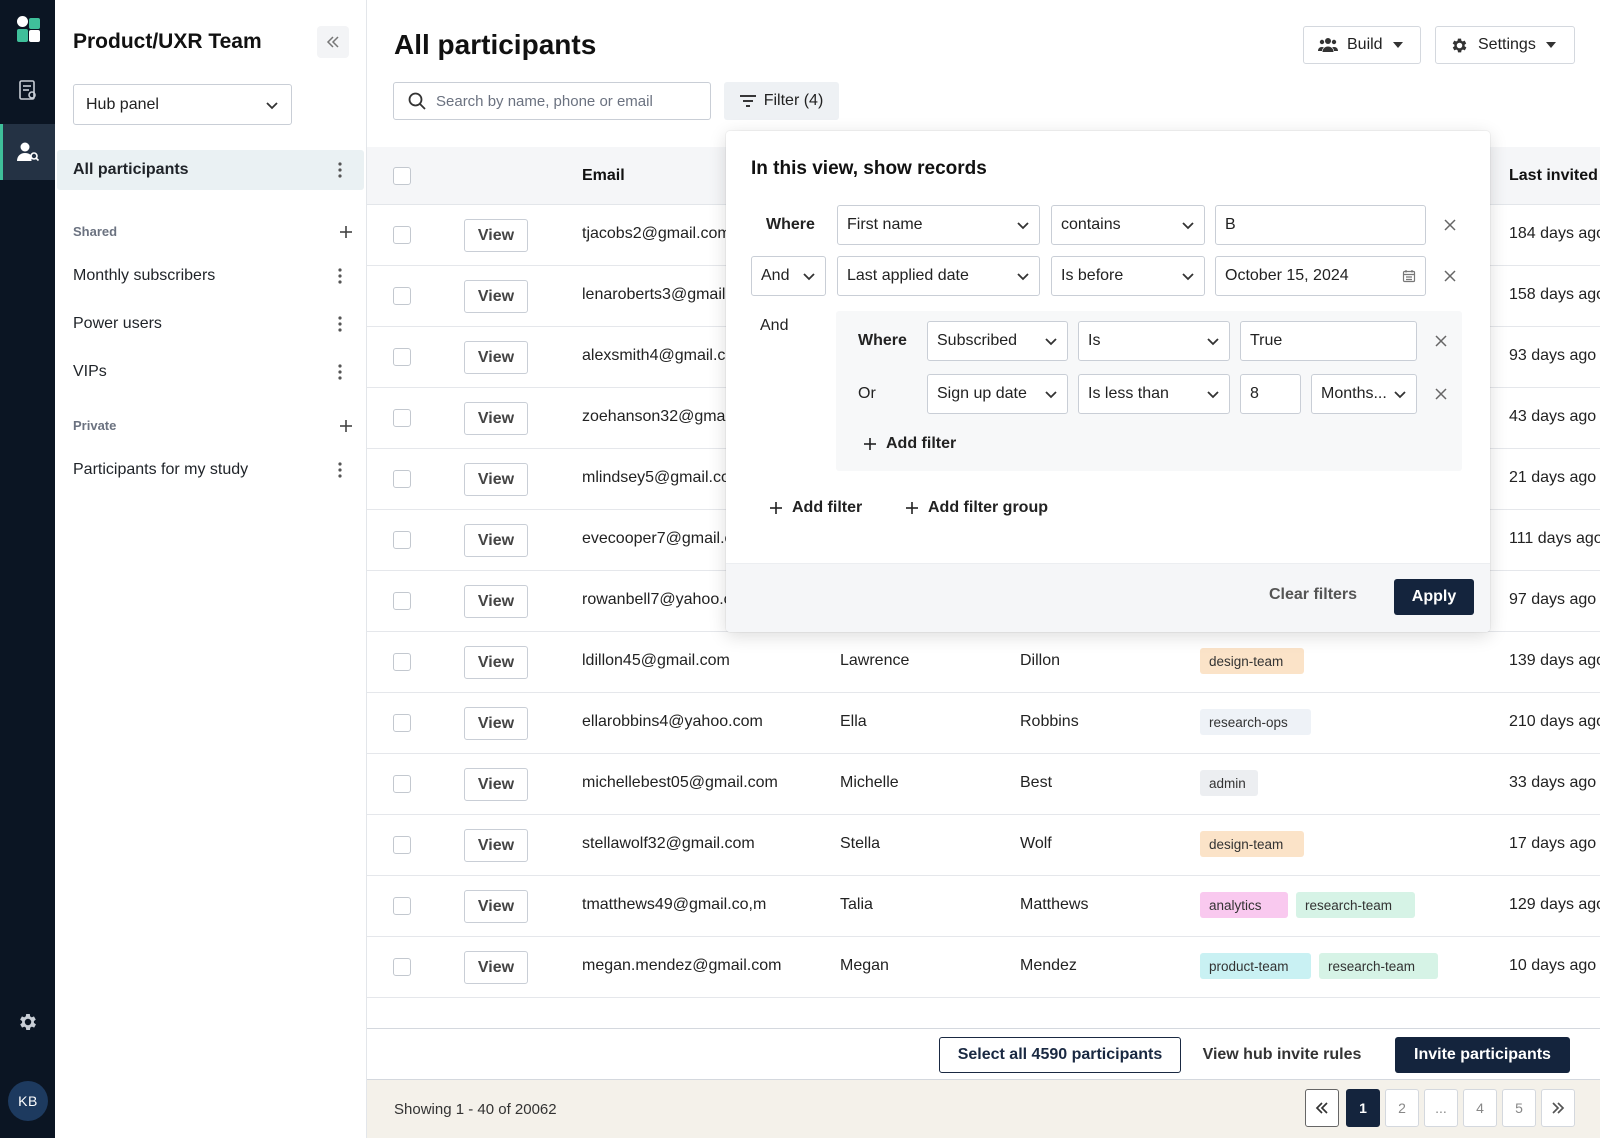 This screenshot has width=1600, height=1138. Describe the element at coordinates (346, 232) in the screenshot. I see `add-shared-view-icon` at that location.